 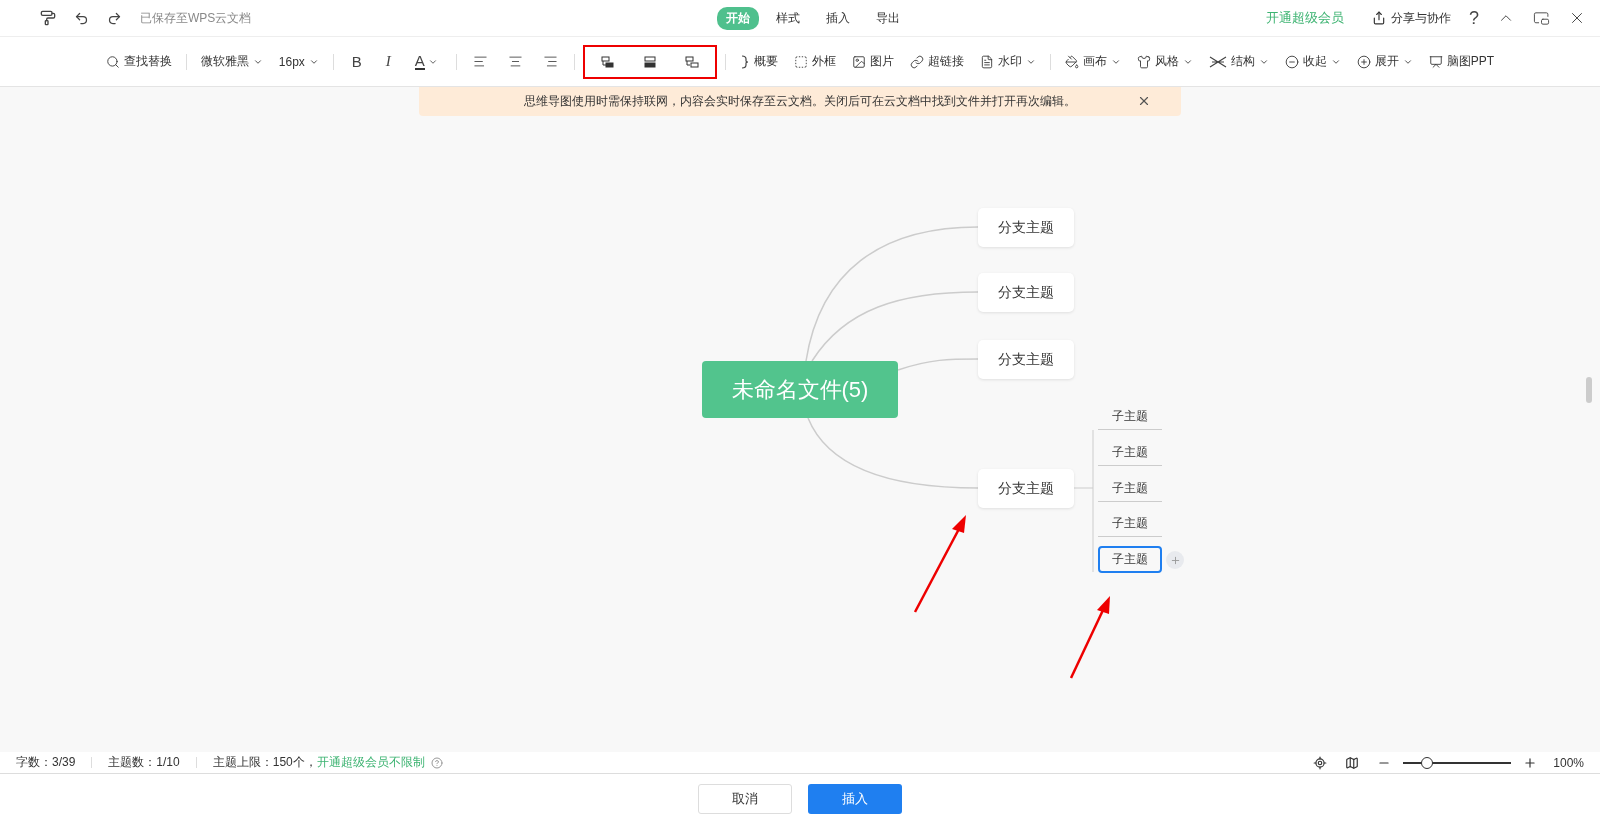 What do you see at coordinates (1071, 61) in the screenshot?
I see `paint-bucket-icon` at bounding box center [1071, 61].